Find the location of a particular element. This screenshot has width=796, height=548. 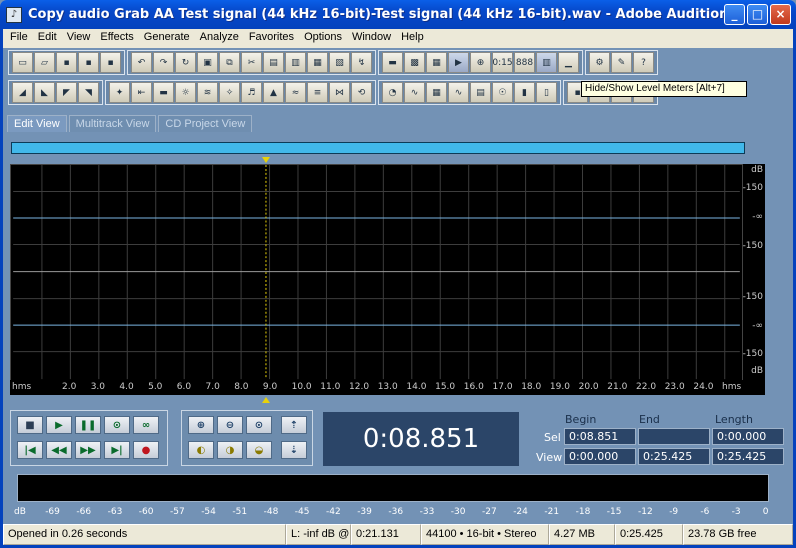

reverb-icon: ≈ is located at coordinates (295, 92).